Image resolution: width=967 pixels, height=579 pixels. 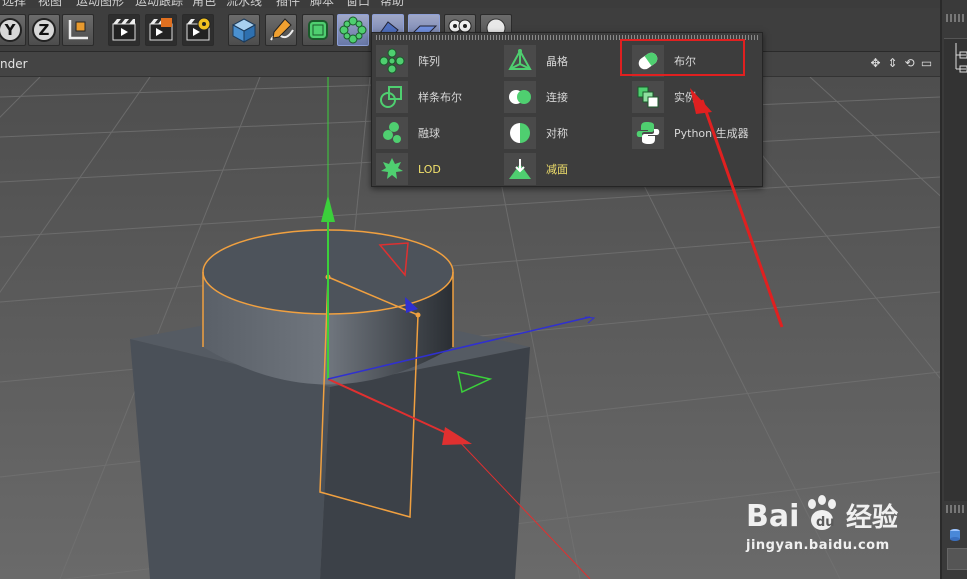 I want to click on menu-item-label: 阵列, so click(x=429, y=61).